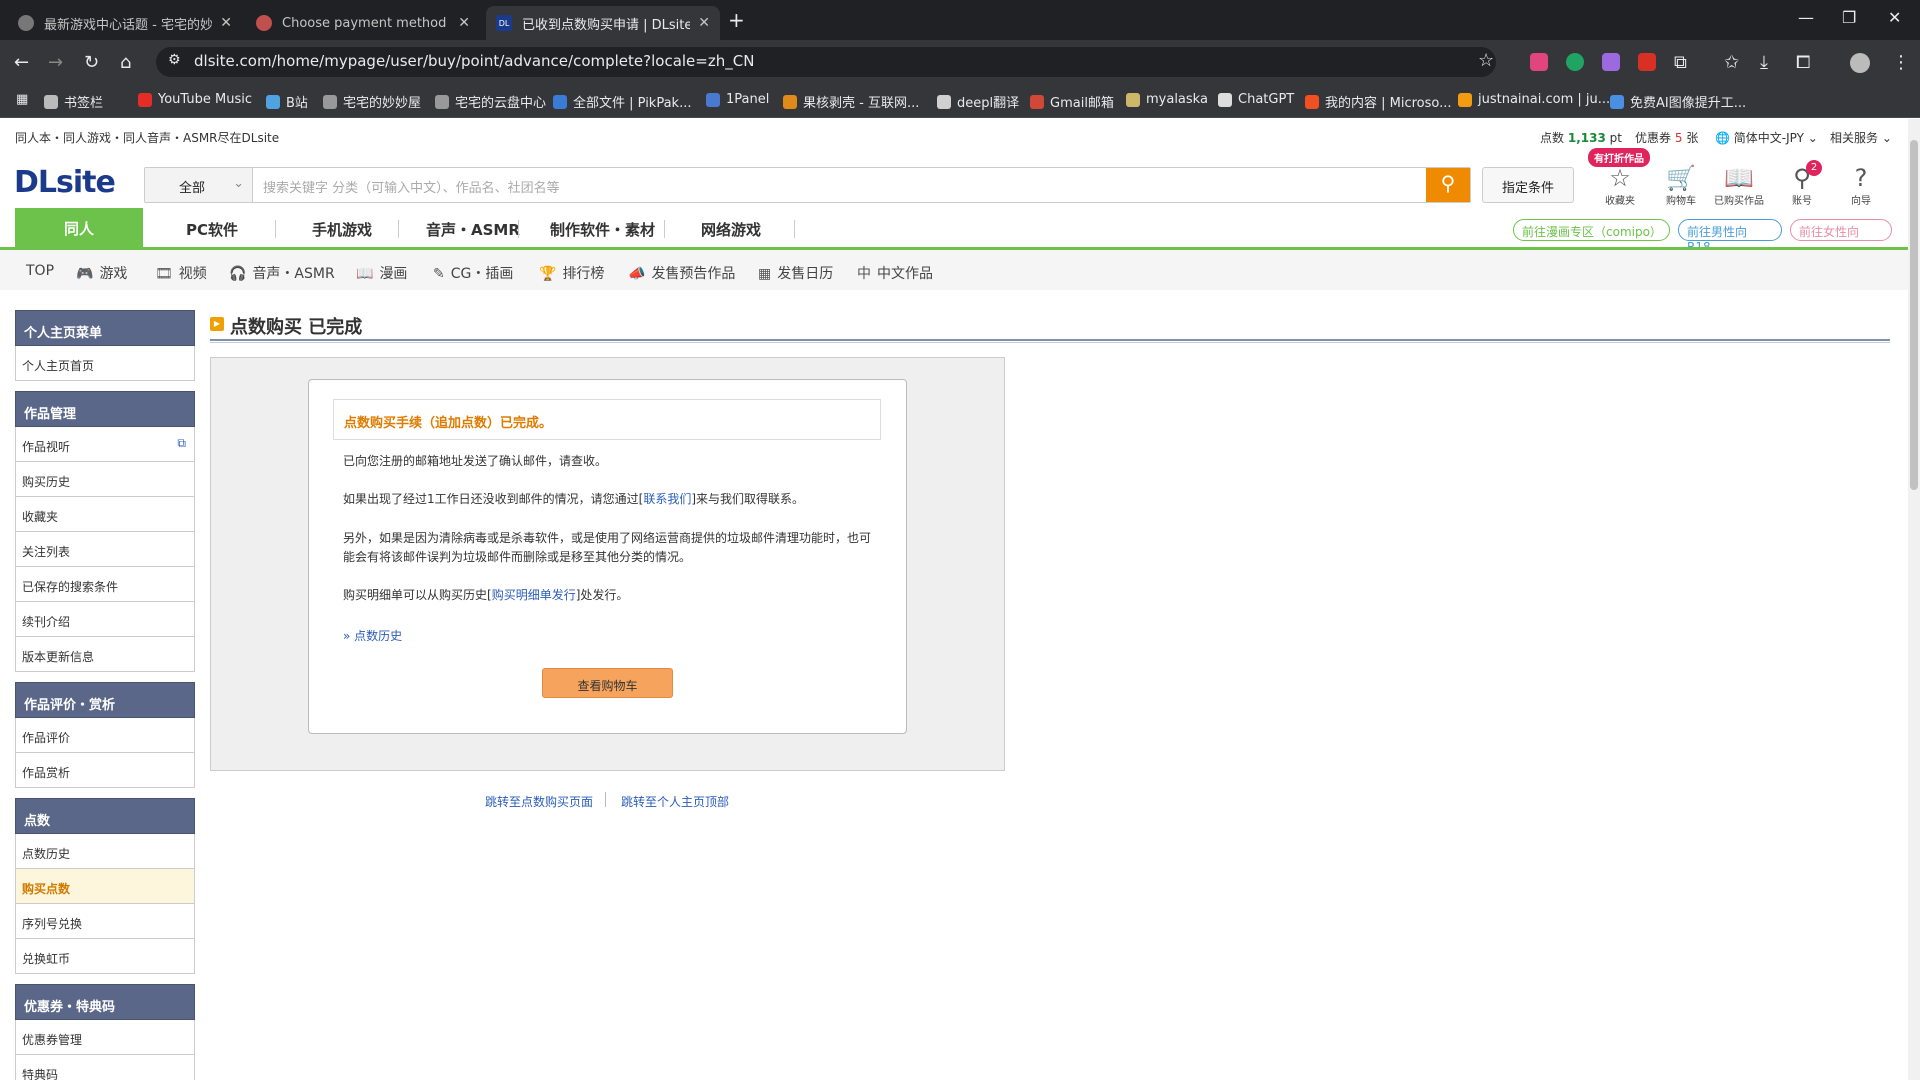 The width and height of the screenshot is (1920, 1080). I want to click on sidebar-item: 点数历史, so click(105, 851).